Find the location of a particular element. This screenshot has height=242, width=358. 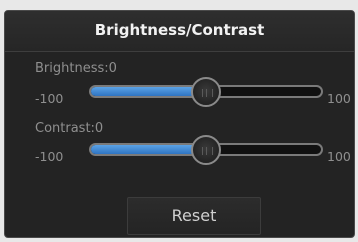

dialog-title: Brightness/Contrast is located at coordinates (179, 30).